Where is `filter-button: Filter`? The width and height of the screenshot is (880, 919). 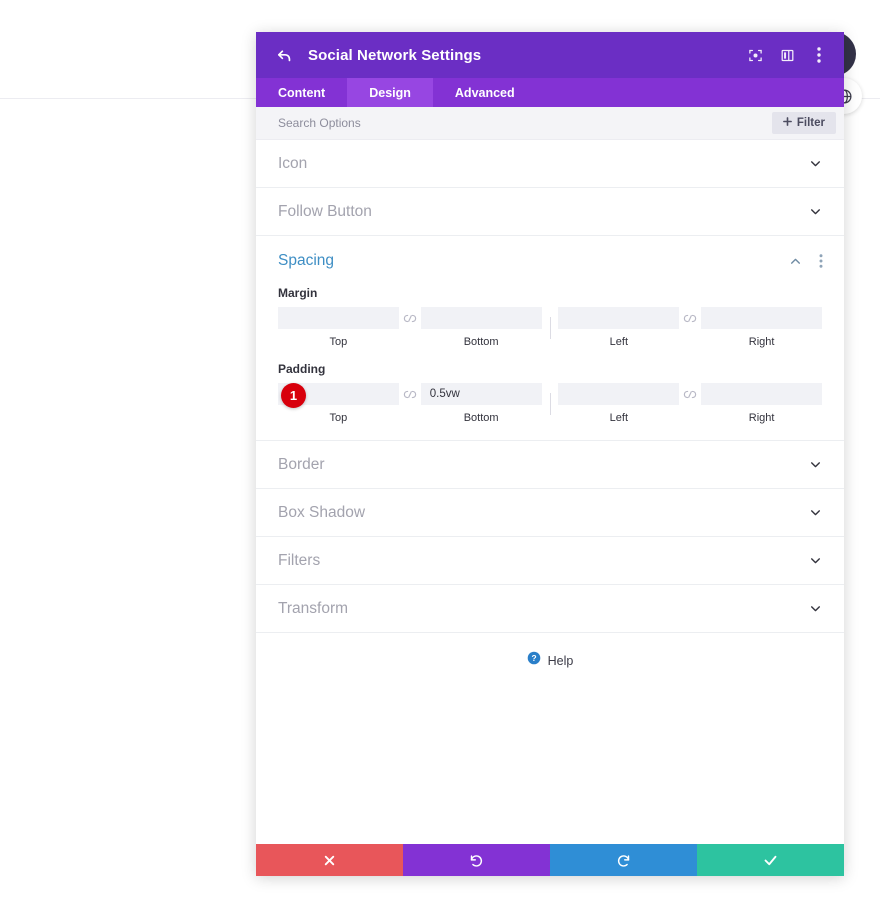
filter-button: Filter is located at coordinates (803, 123).